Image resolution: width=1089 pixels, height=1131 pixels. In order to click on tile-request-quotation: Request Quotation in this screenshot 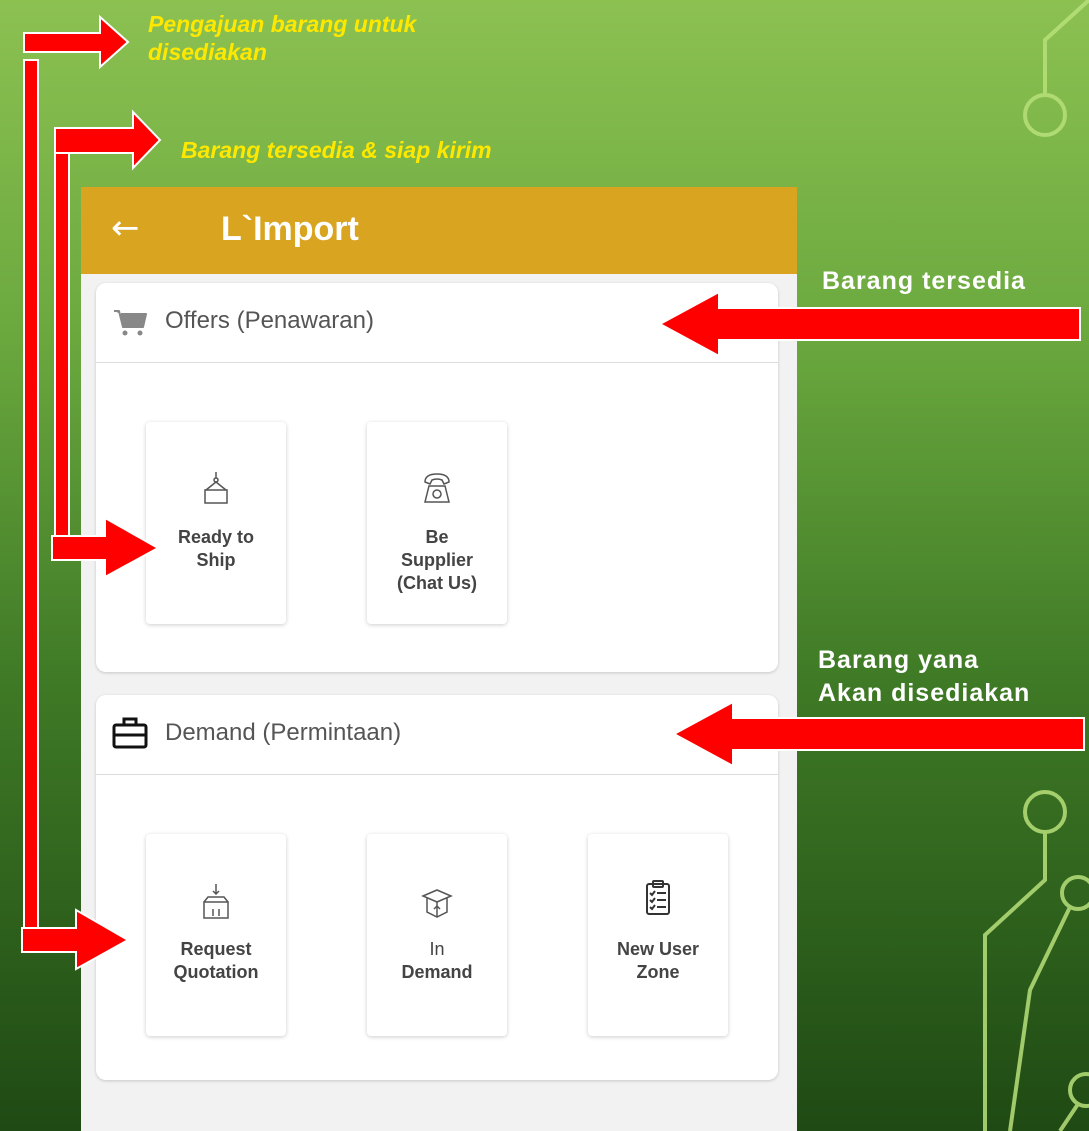, I will do `click(216, 935)`.